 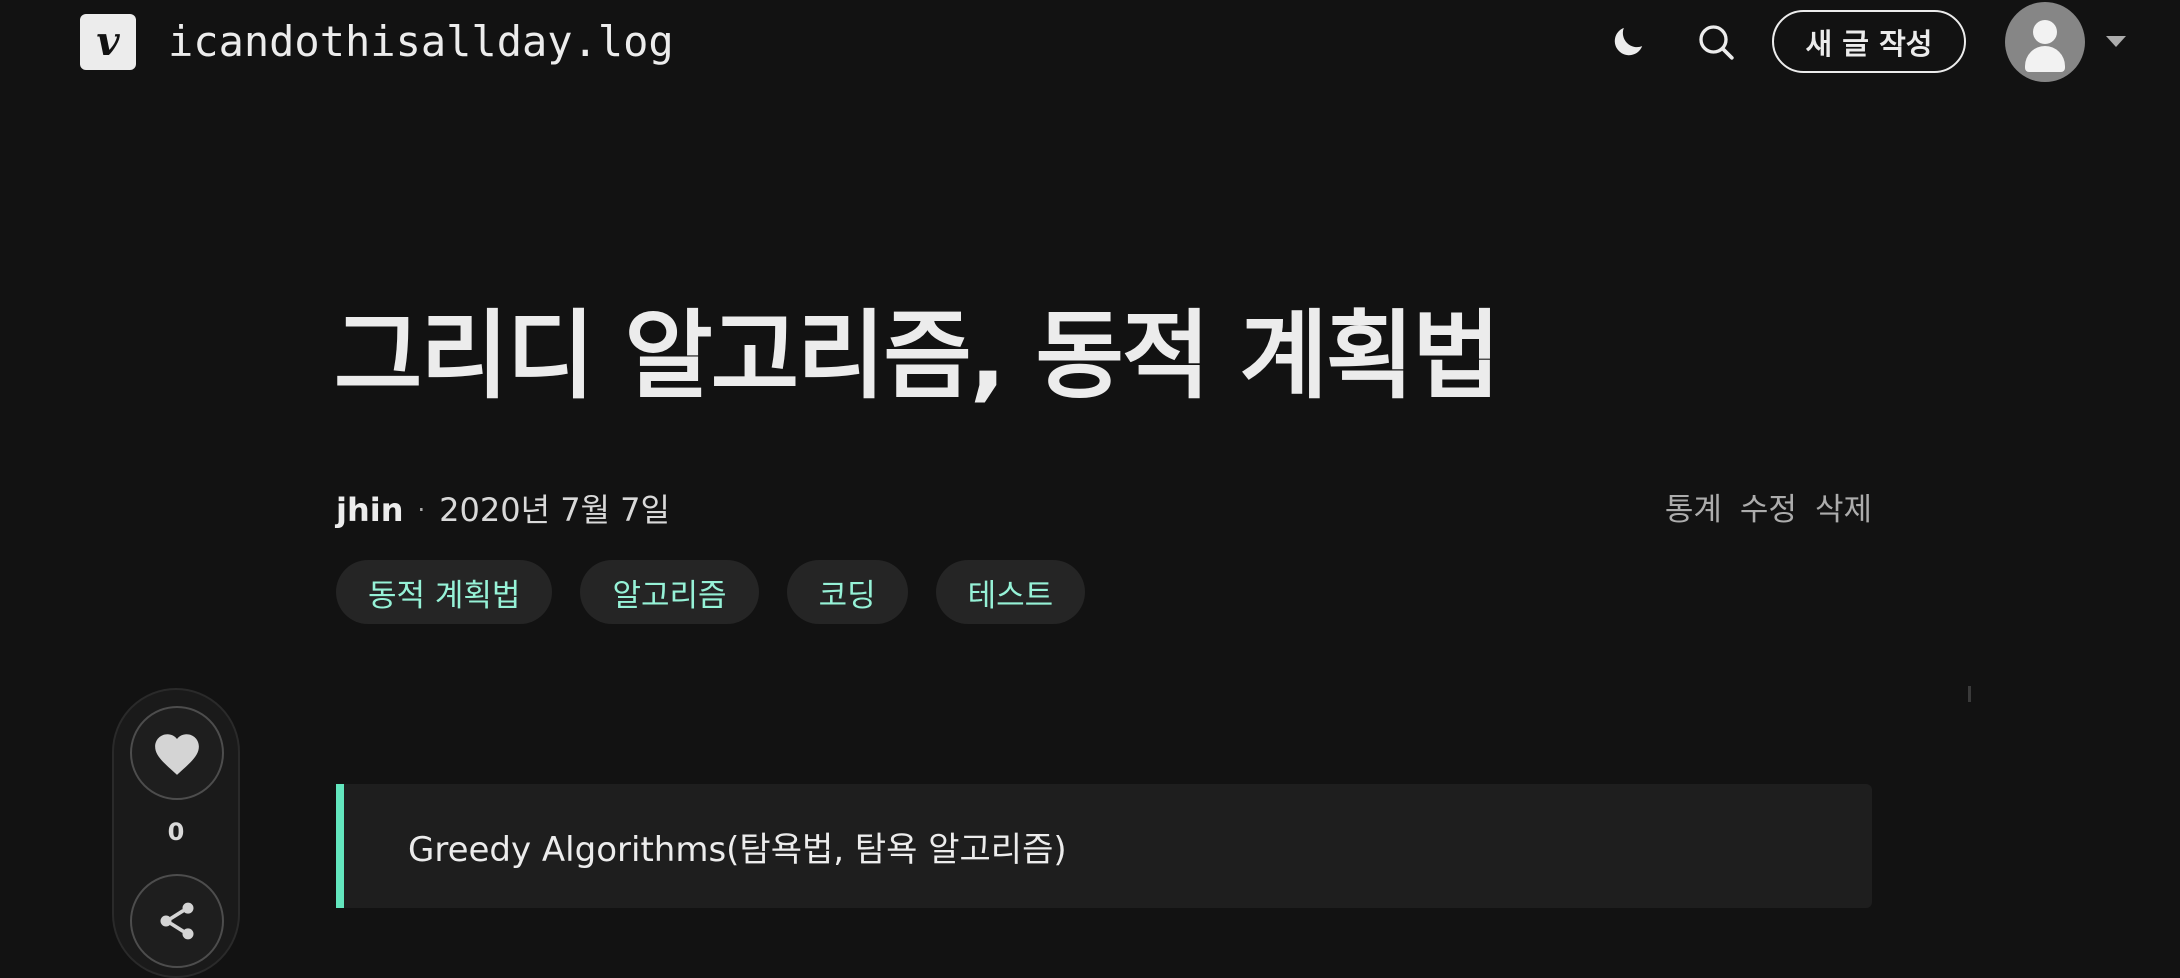 I want to click on moon-icon, so click(x=1628, y=42).